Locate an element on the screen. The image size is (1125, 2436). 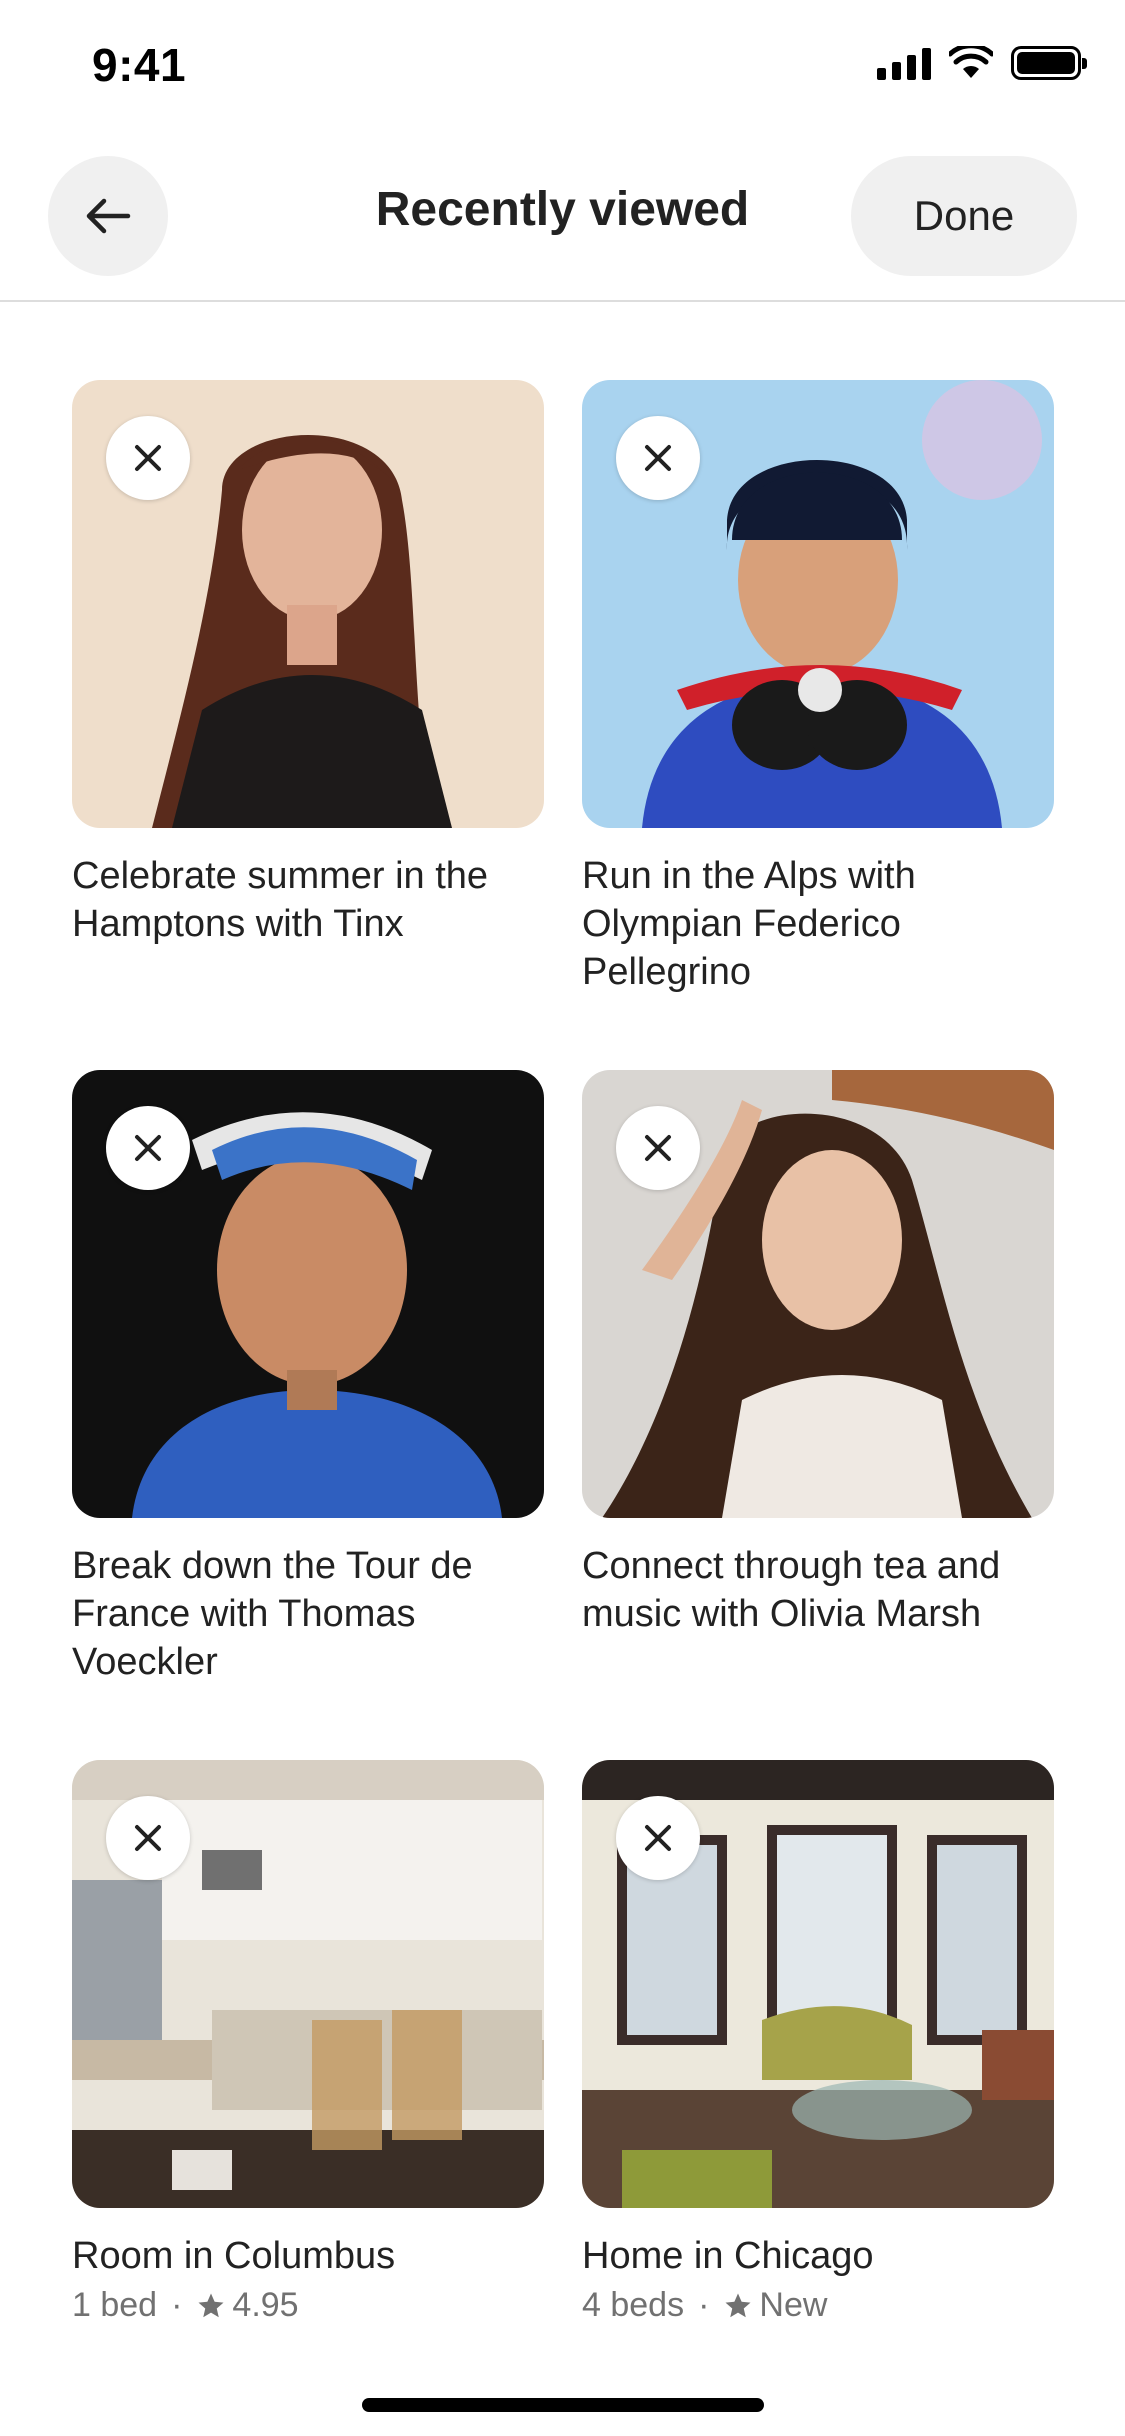
listing-details: 1 bed is located at coordinates (115, 2305).